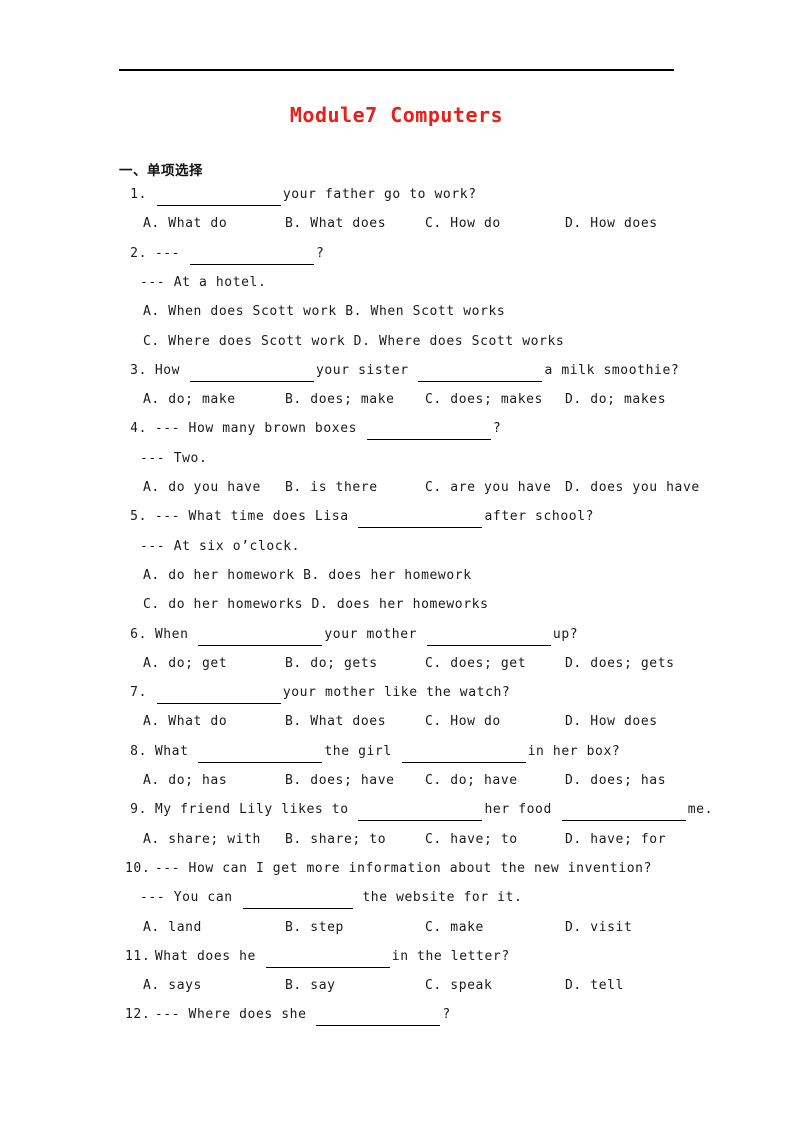 This screenshot has width=793, height=1122. Describe the element at coordinates (185, 781) in the screenshot. I see `option-A: A. do; has` at that location.